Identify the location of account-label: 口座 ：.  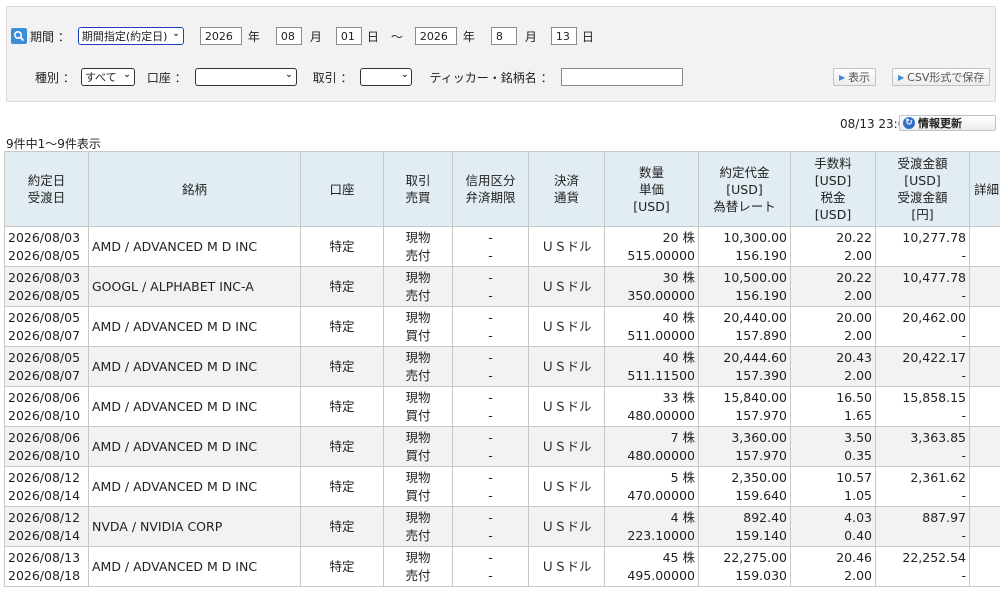
(166, 77).